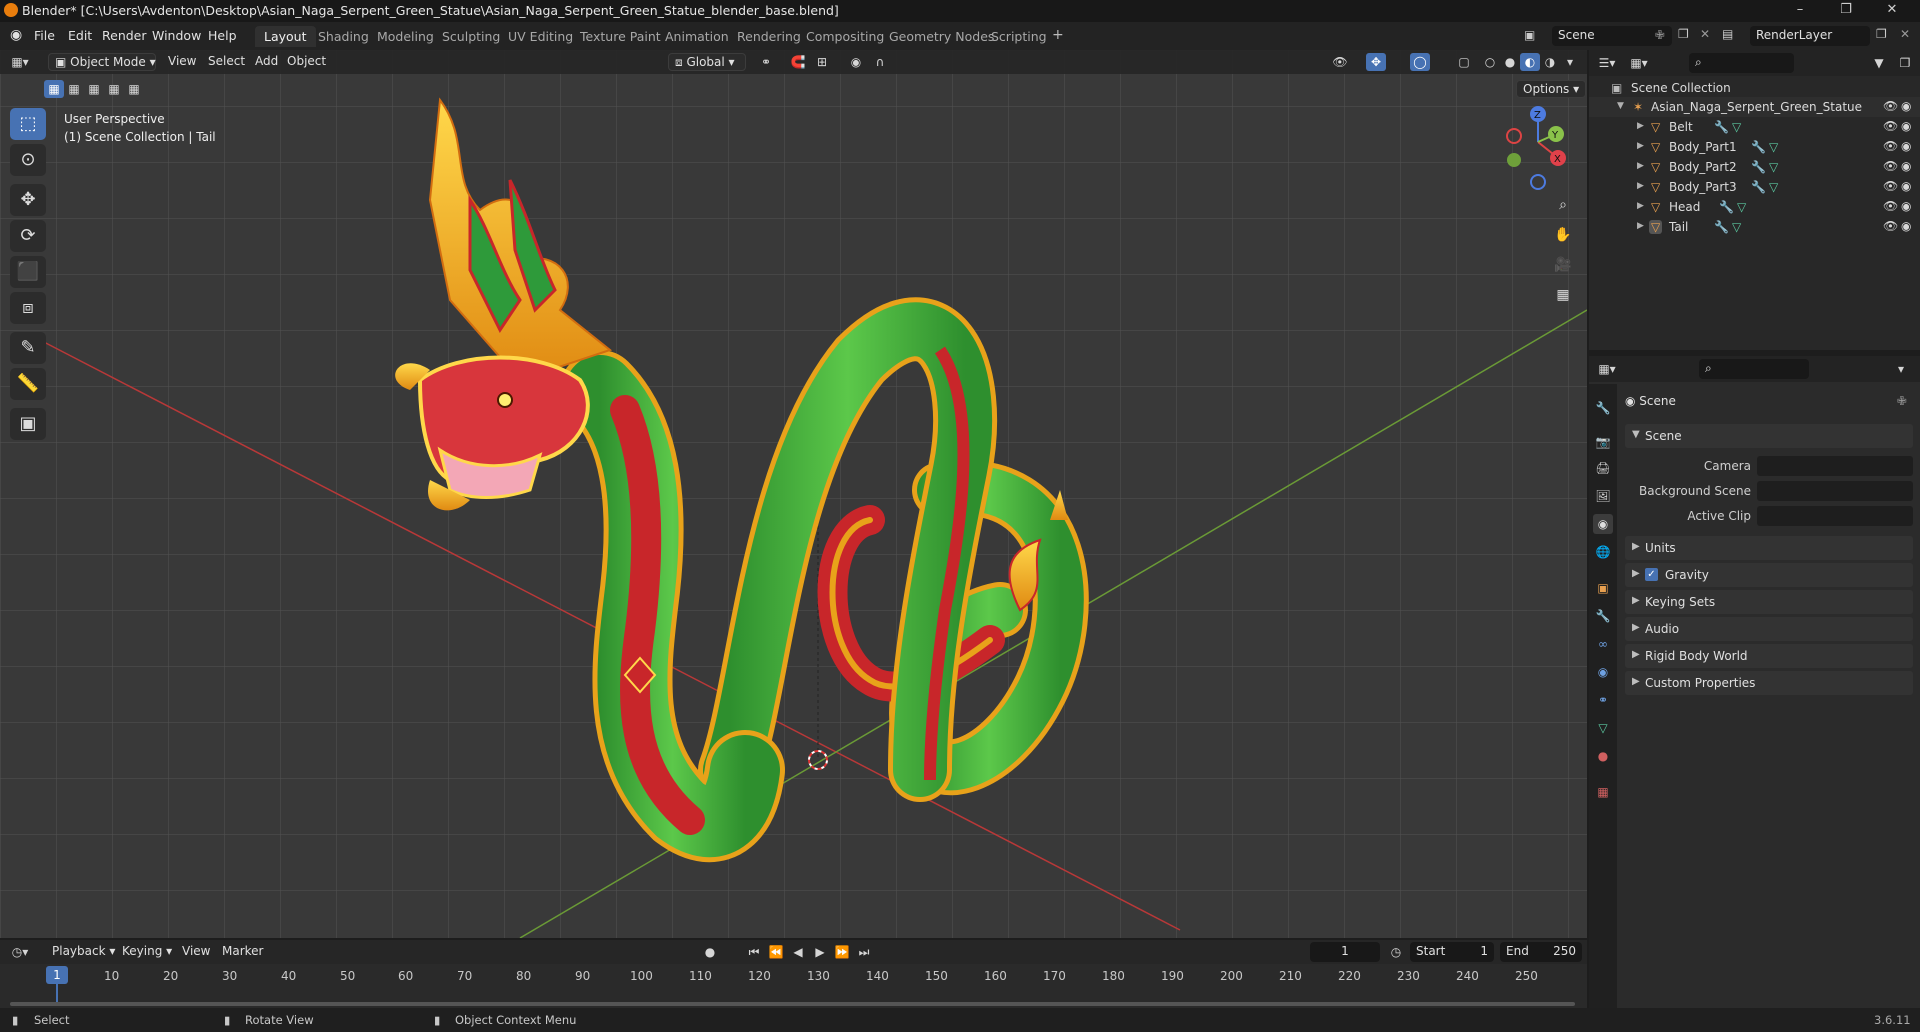 The image size is (1920, 1032). Describe the element at coordinates (1541, 952) in the screenshot. I see `end-frame-field: End 250` at that location.